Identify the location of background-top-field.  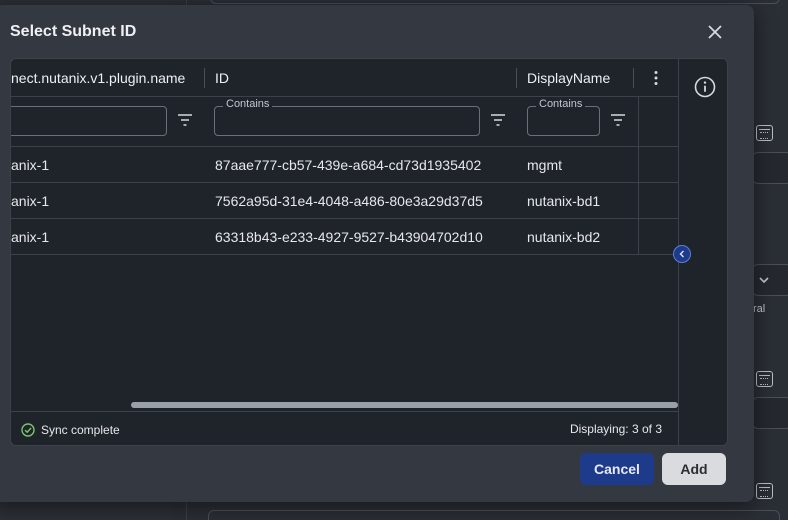
(495, 2).